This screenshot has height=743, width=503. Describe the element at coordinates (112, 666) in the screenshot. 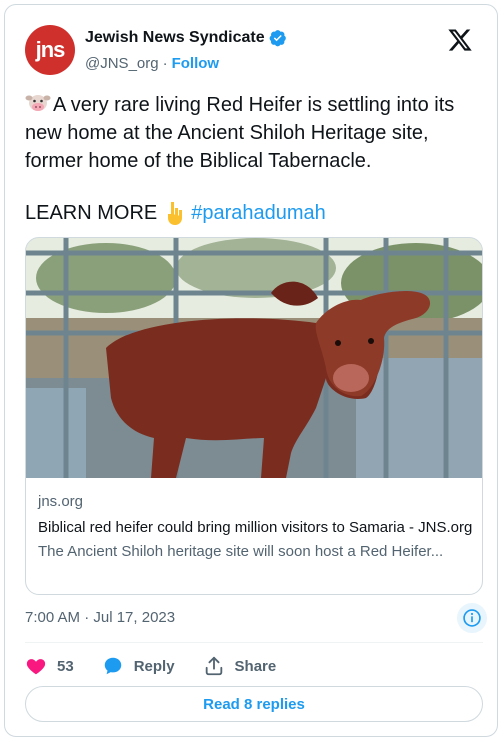

I see `reply-bubble-icon` at that location.